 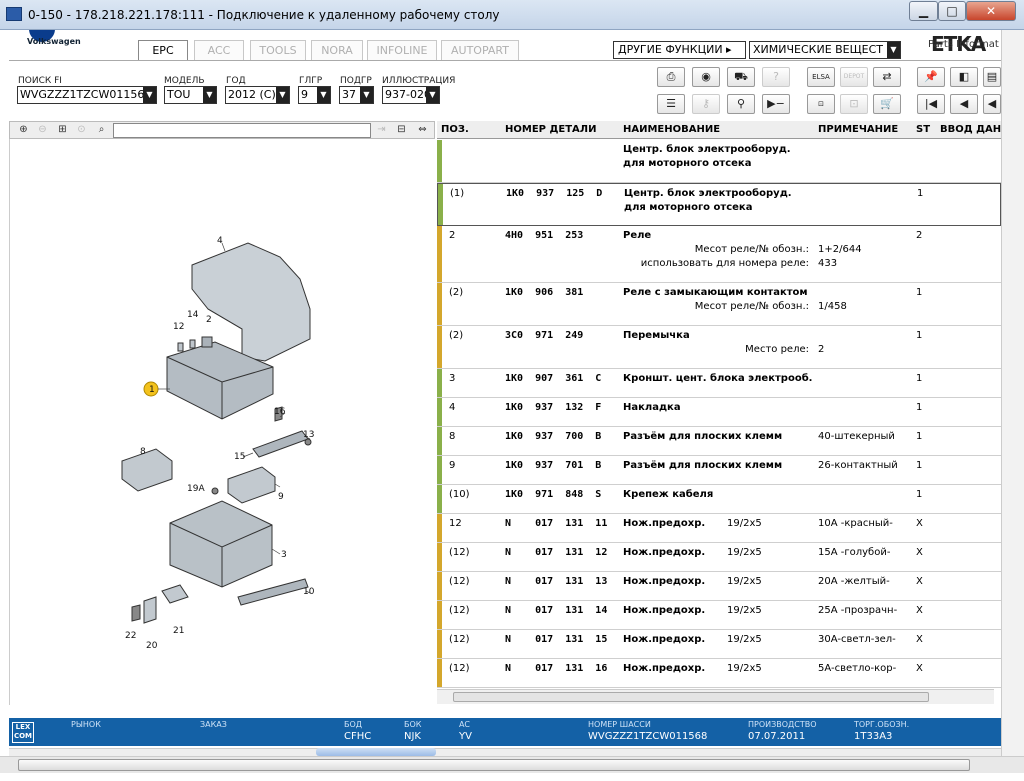 I want to click on table-row: 4 1K0 937 132 F Накладка 1, so click(x=719, y=412).